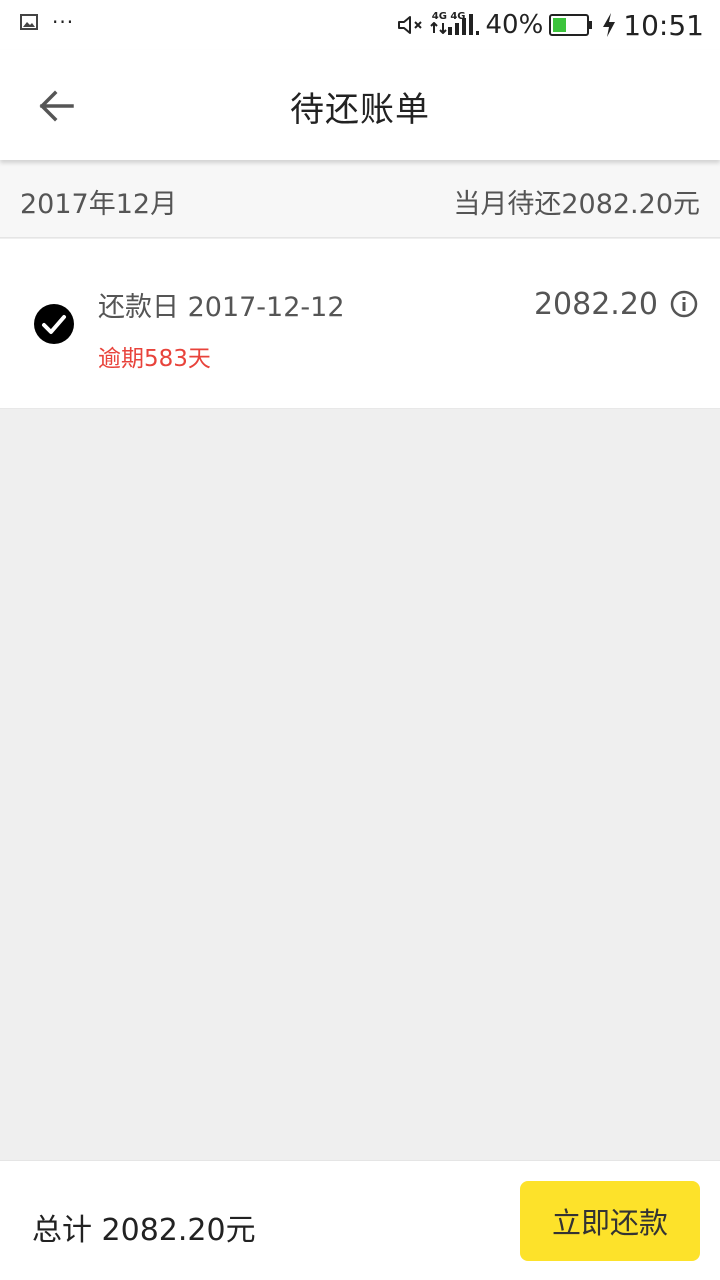 This screenshot has width=720, height=1280. Describe the element at coordinates (360, 199) in the screenshot. I see `month-header: 2017年12月 当月待还2082.20元` at that location.